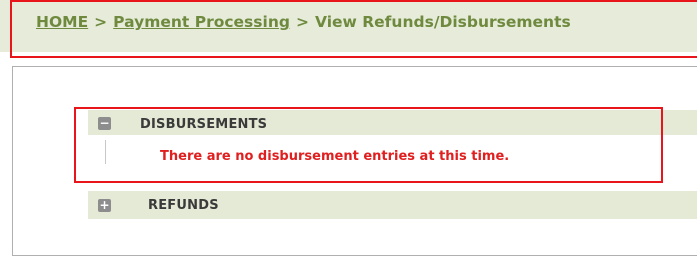 This screenshot has height=260, width=697. Describe the element at coordinates (392, 205) in the screenshot. I see `refunds-section-header: + REFUNDS` at that location.